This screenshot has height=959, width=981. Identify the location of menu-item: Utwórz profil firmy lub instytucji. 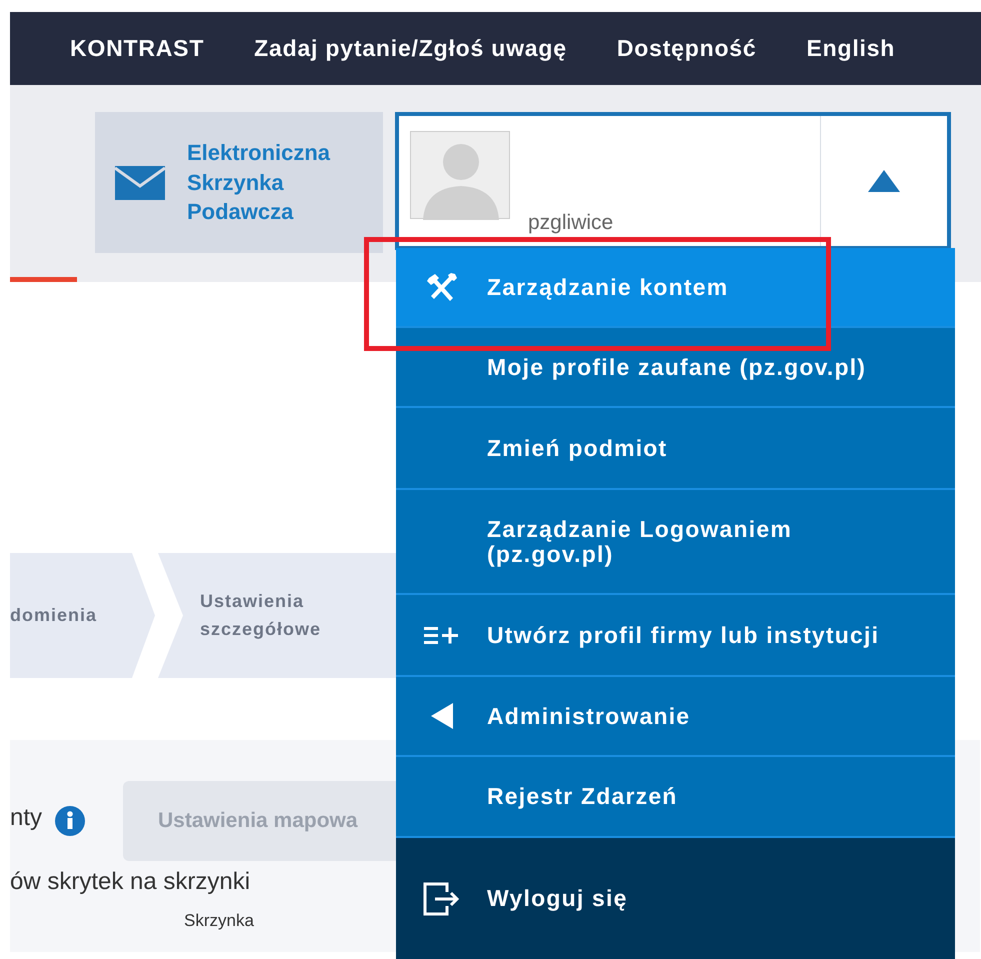
(675, 636).